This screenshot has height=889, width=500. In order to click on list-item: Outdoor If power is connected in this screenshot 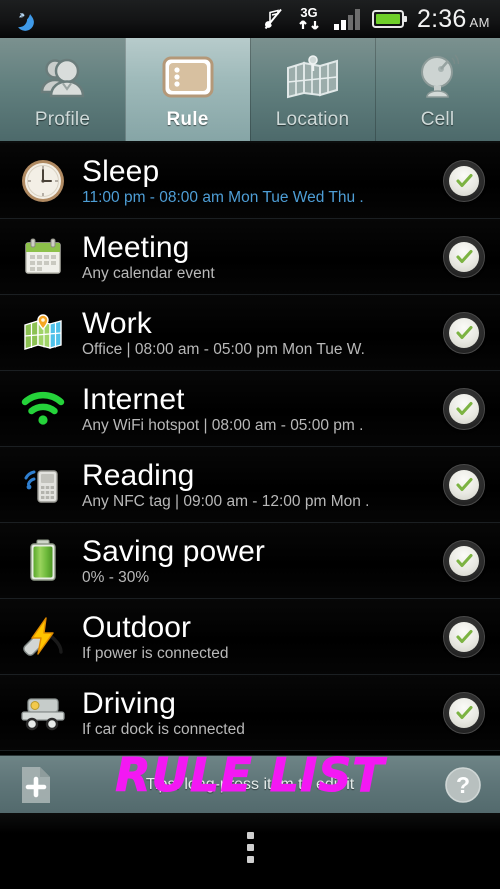, I will do `click(250, 637)`.